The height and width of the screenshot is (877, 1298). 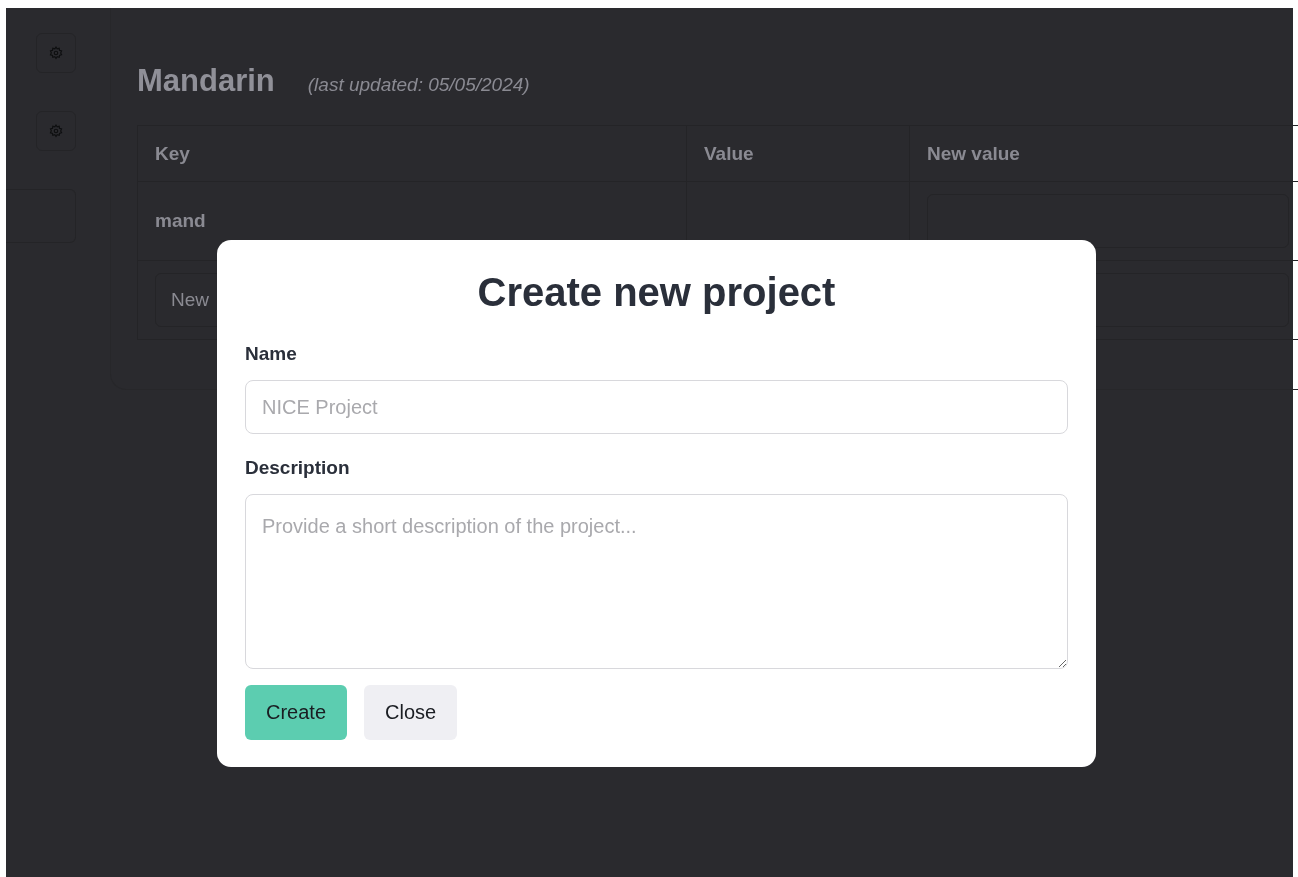 I want to click on column-header: Key, so click(x=412, y=153).